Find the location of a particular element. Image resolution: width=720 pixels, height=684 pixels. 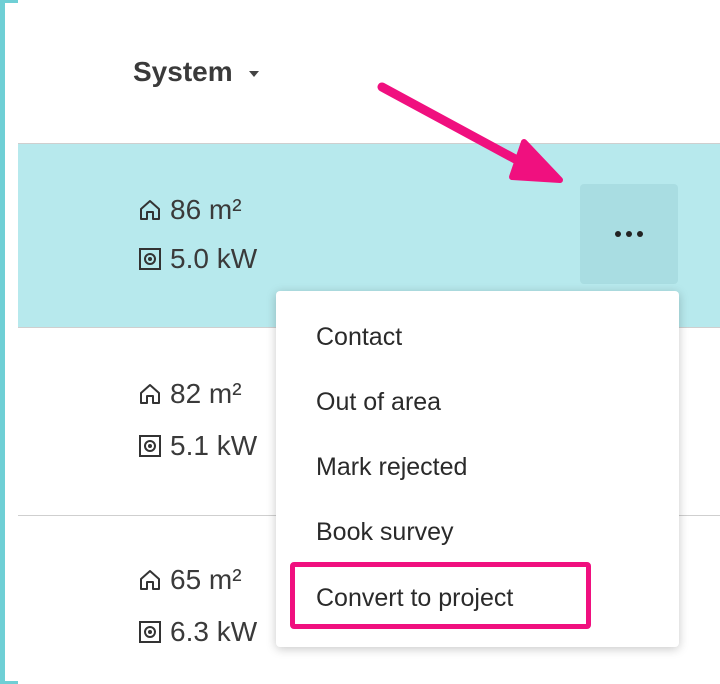

power-stat: 5.1 kW is located at coordinates (197, 446).